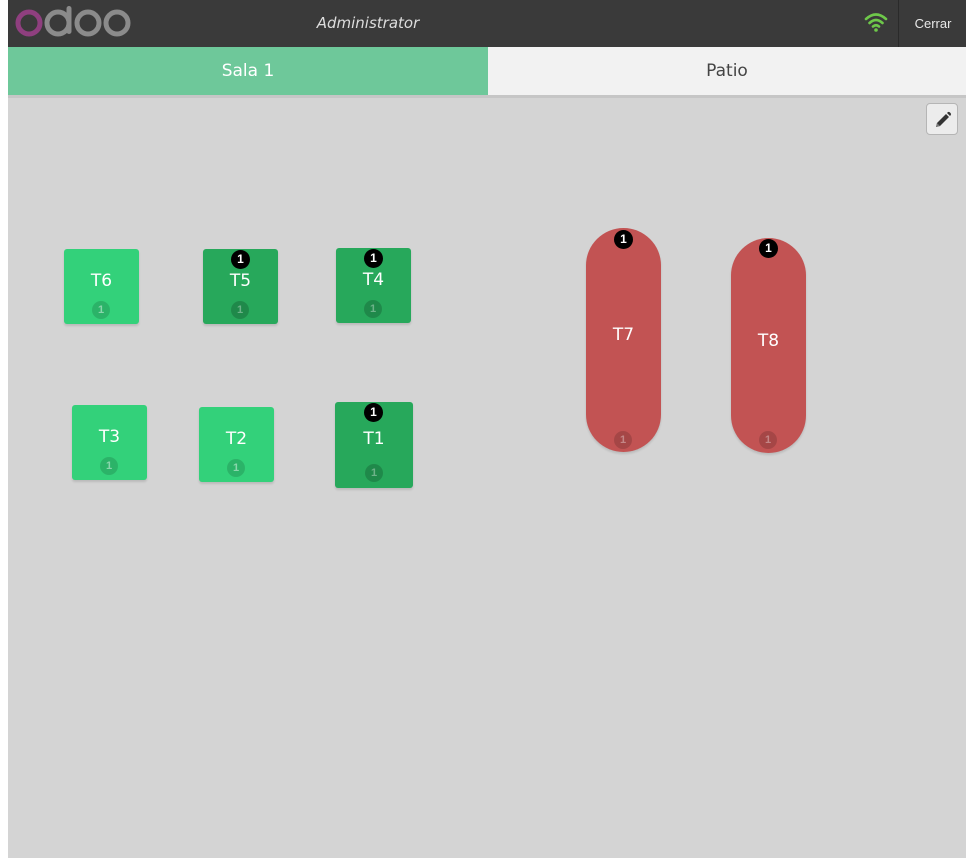  What do you see at coordinates (73, 21) in the screenshot?
I see `odoo-logo` at bounding box center [73, 21].